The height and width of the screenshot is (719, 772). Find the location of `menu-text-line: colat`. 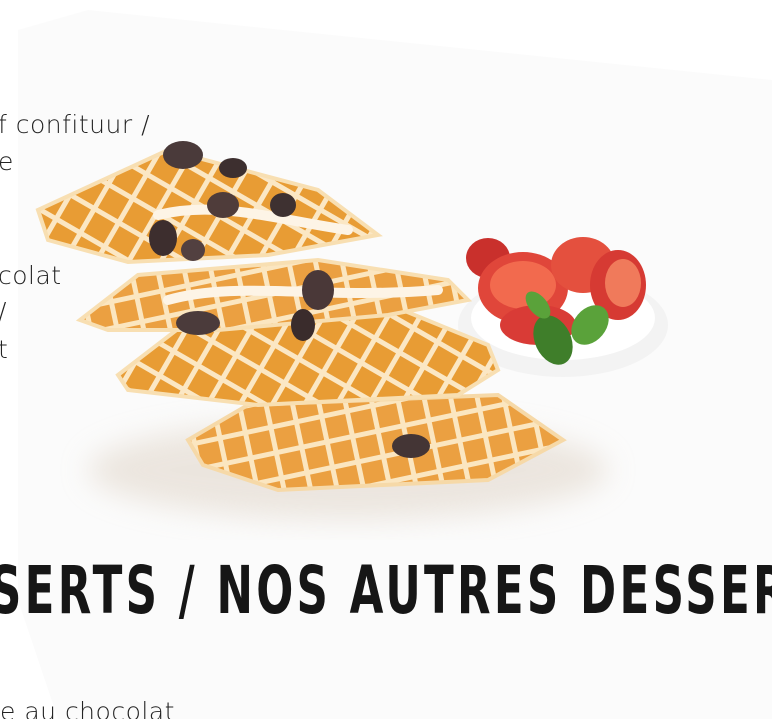

menu-text-line: colat is located at coordinates (31, 275).